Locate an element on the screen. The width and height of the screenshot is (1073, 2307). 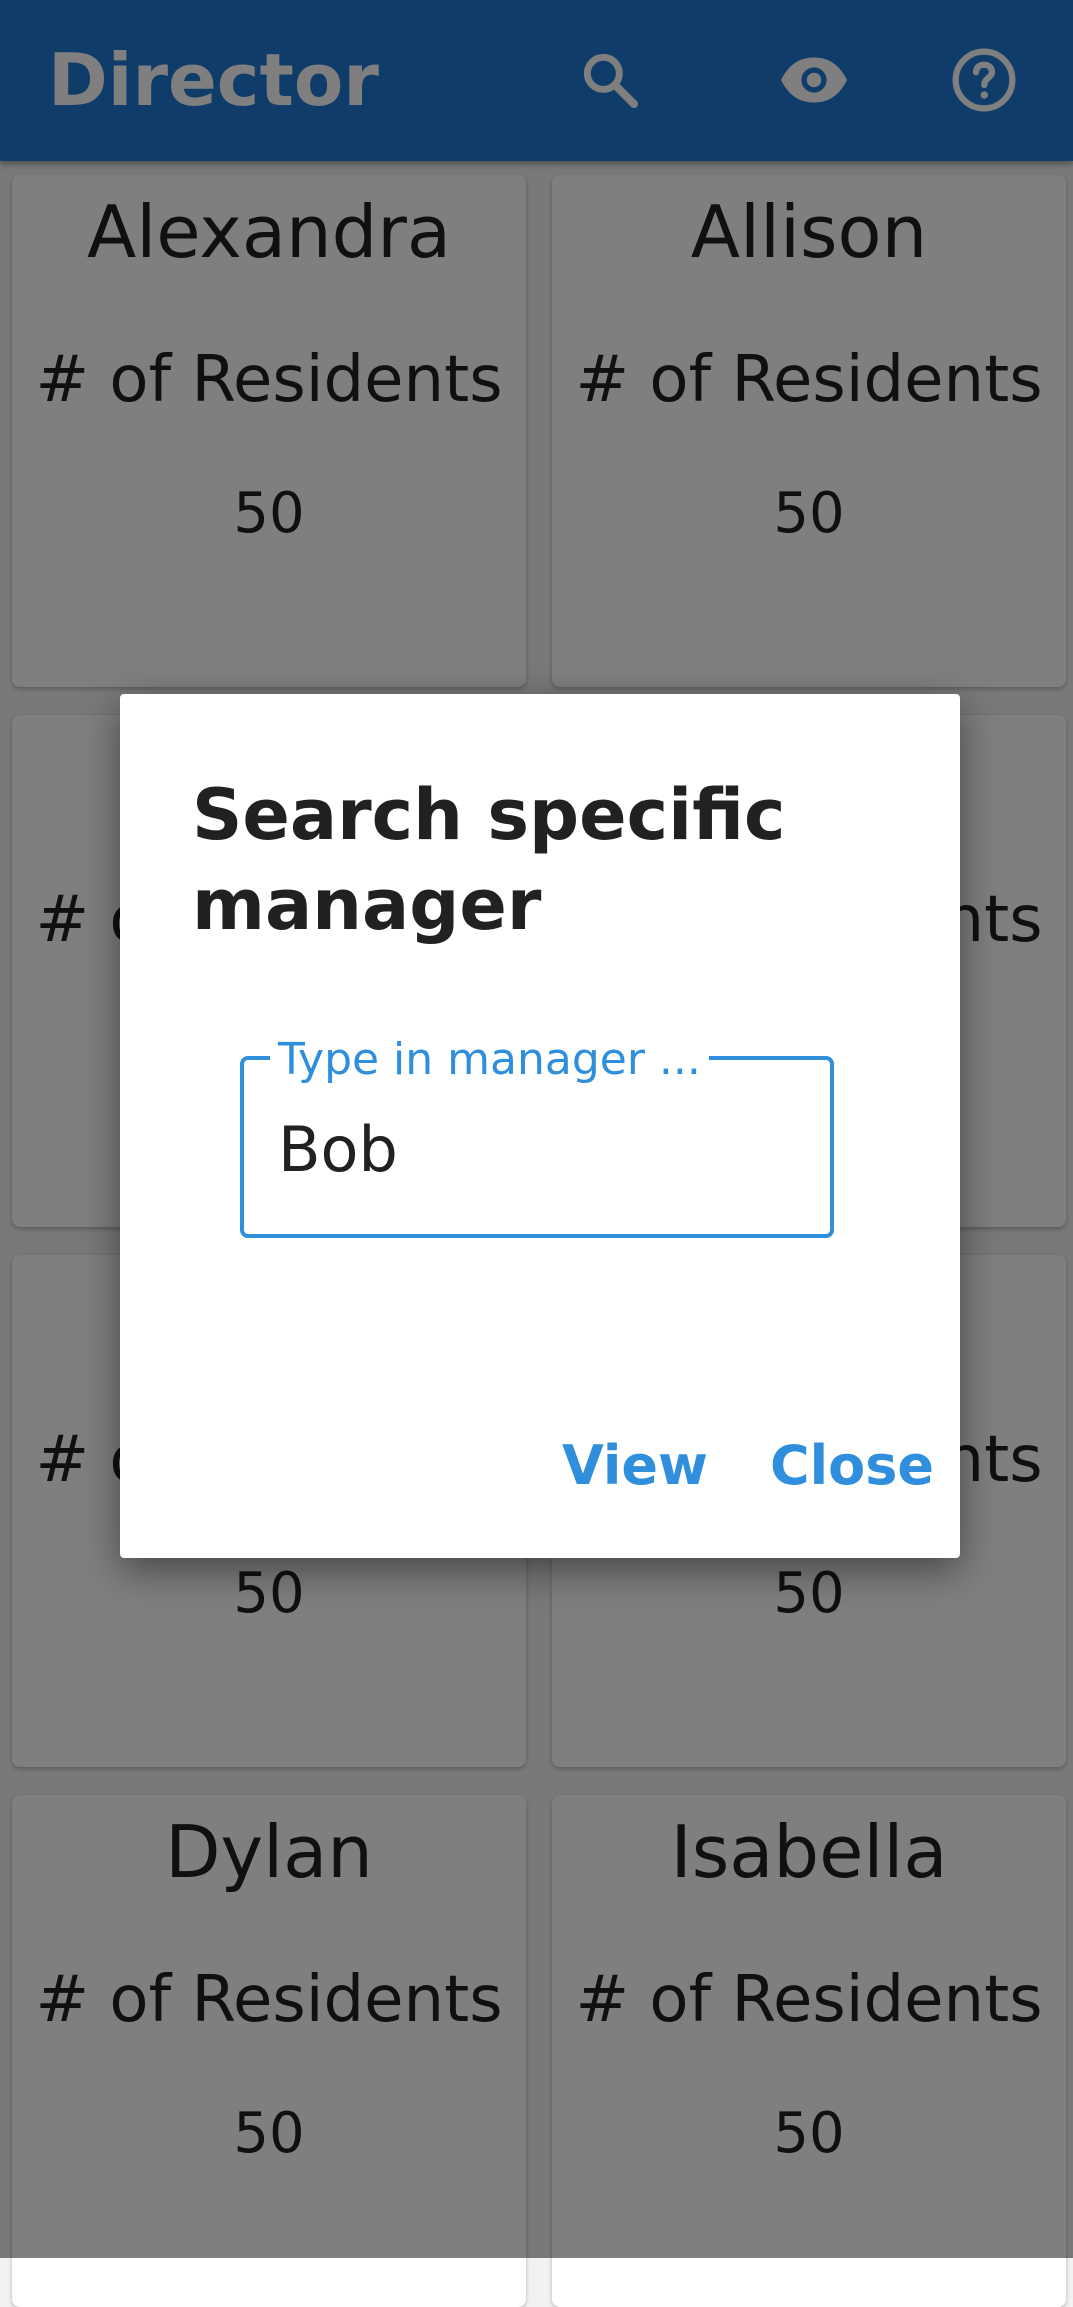
view-button: View is located at coordinates (635, 1466).